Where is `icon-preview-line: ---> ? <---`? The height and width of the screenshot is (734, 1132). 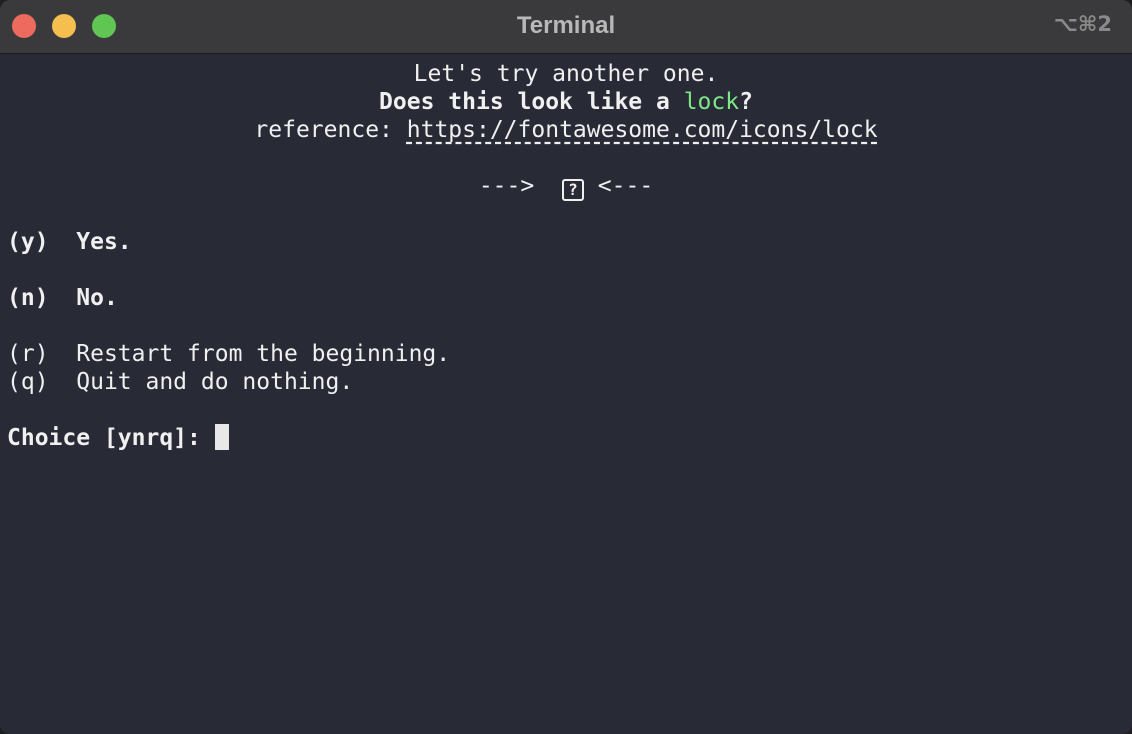
icon-preview-line: ---> ? <--- is located at coordinates (566, 186).